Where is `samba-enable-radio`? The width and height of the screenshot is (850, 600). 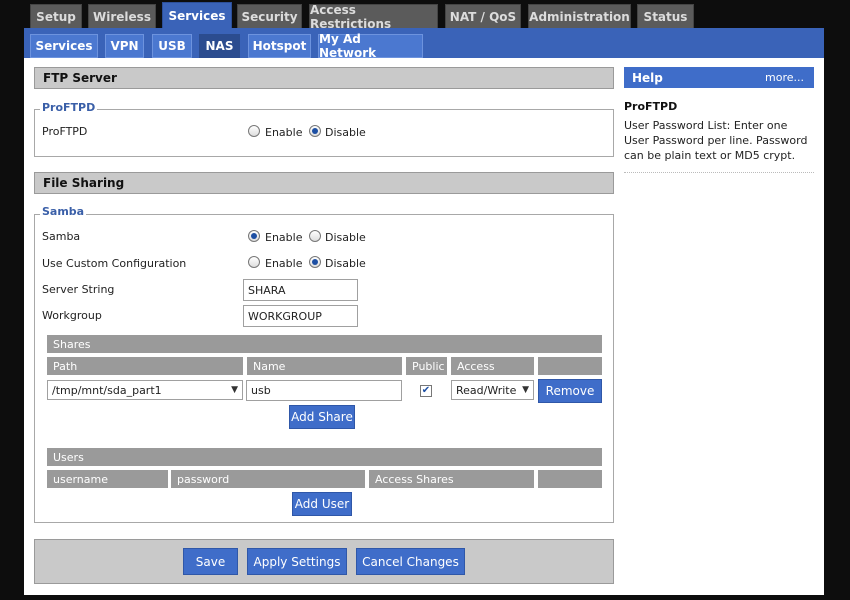 samba-enable-radio is located at coordinates (254, 236).